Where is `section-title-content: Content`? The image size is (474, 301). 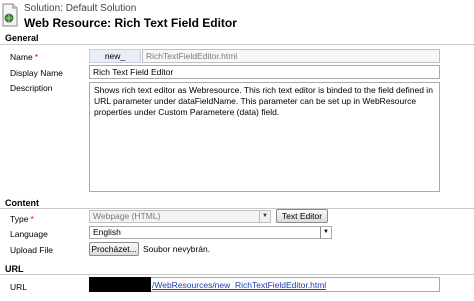
section-title-content: Content is located at coordinates (22, 203).